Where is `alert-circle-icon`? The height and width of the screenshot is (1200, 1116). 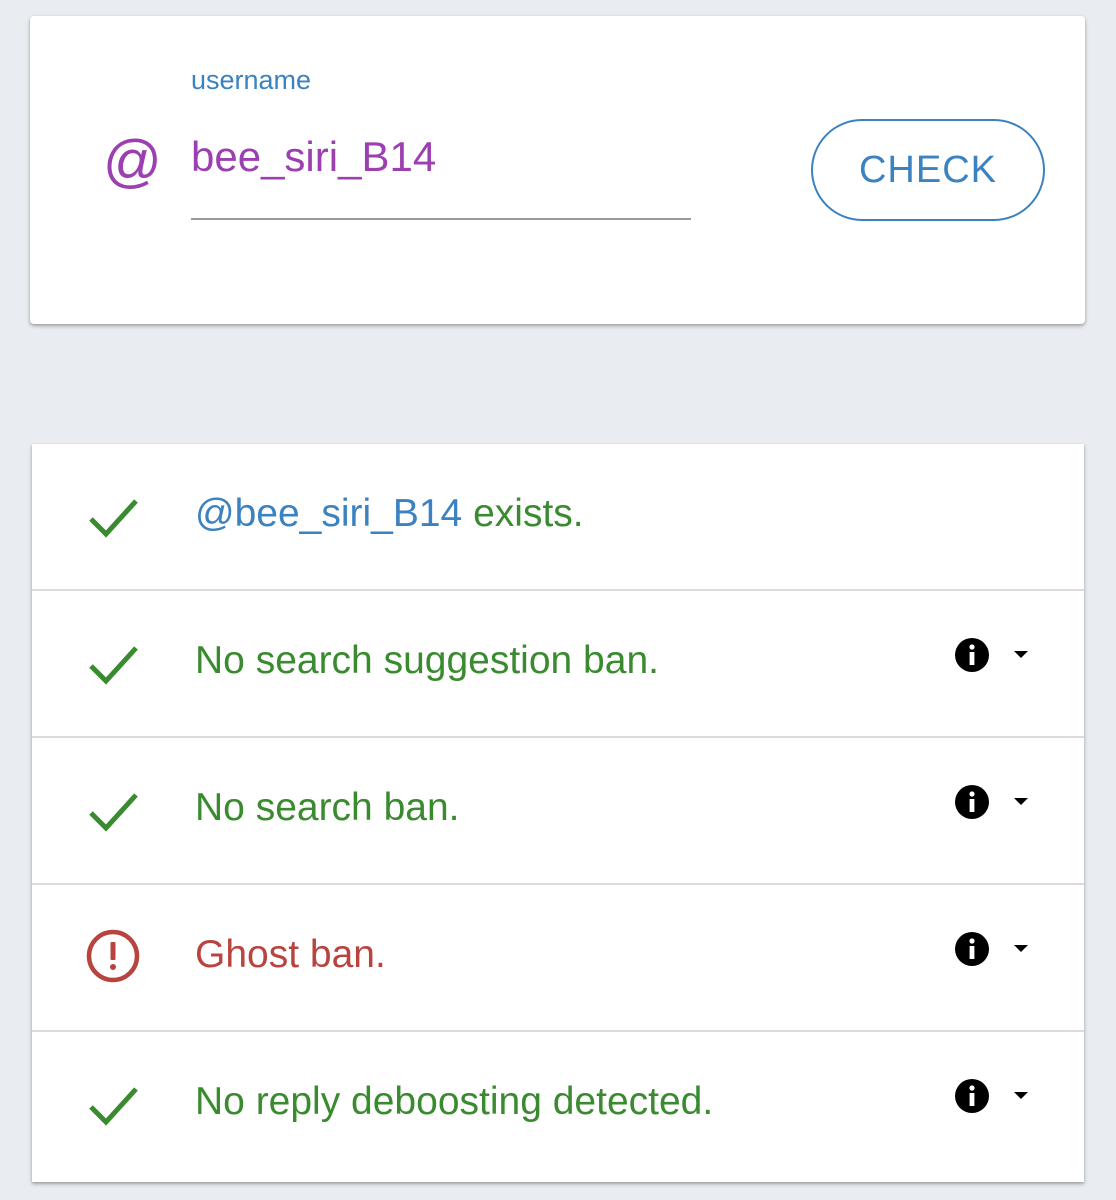
alert-circle-icon is located at coordinates (113, 956).